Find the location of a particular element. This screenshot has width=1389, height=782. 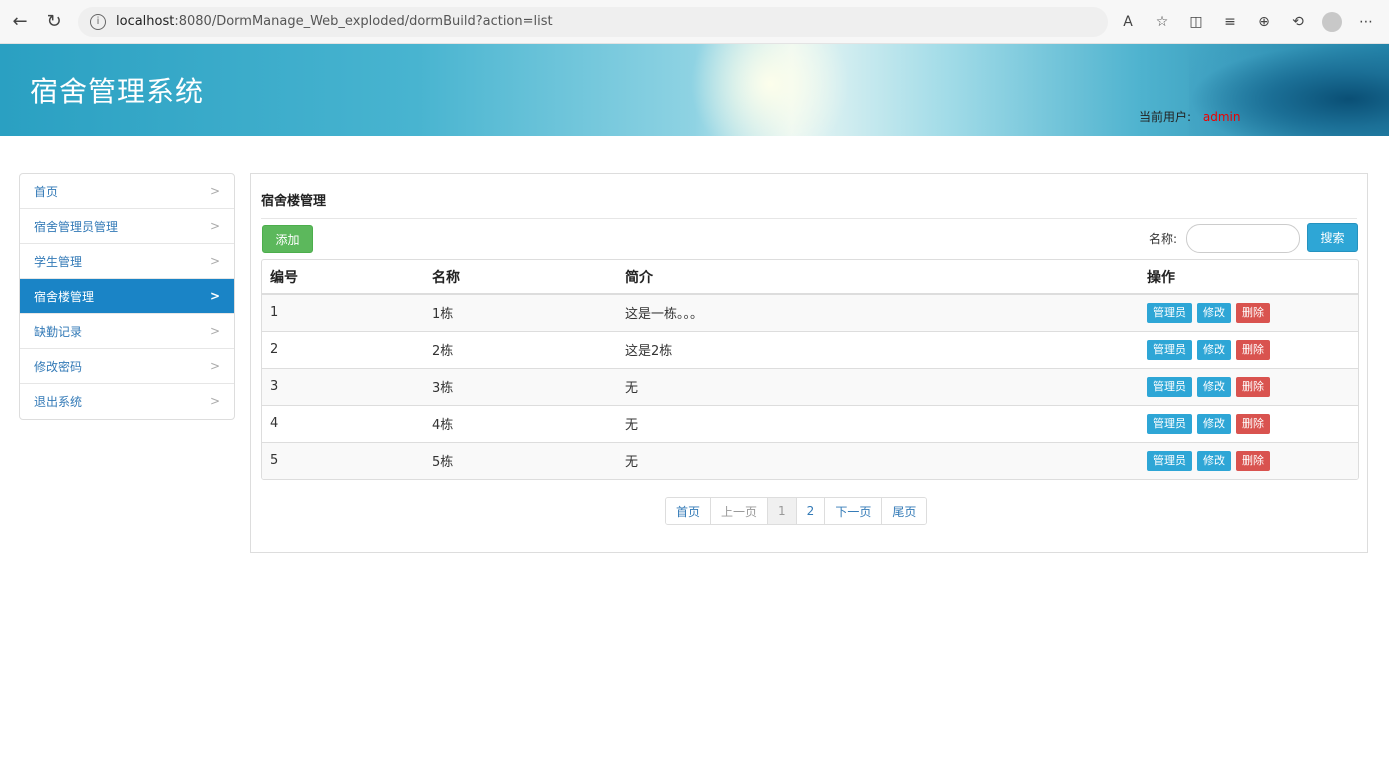

sidebar-item-buildings: 宿舍楼管理 > is located at coordinates (127, 296).